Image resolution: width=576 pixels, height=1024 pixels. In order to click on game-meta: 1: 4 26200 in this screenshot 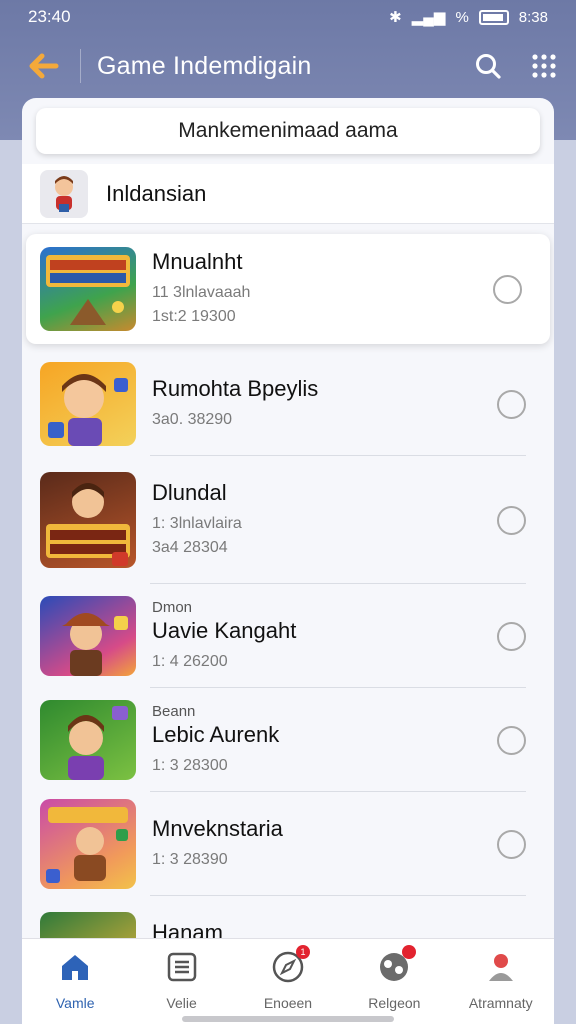, I will do `click(190, 661)`.